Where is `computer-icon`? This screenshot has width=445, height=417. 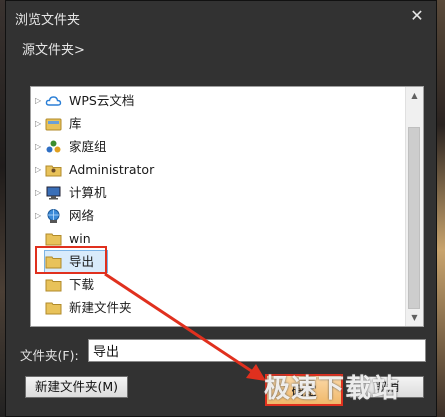 computer-icon is located at coordinates (53, 193).